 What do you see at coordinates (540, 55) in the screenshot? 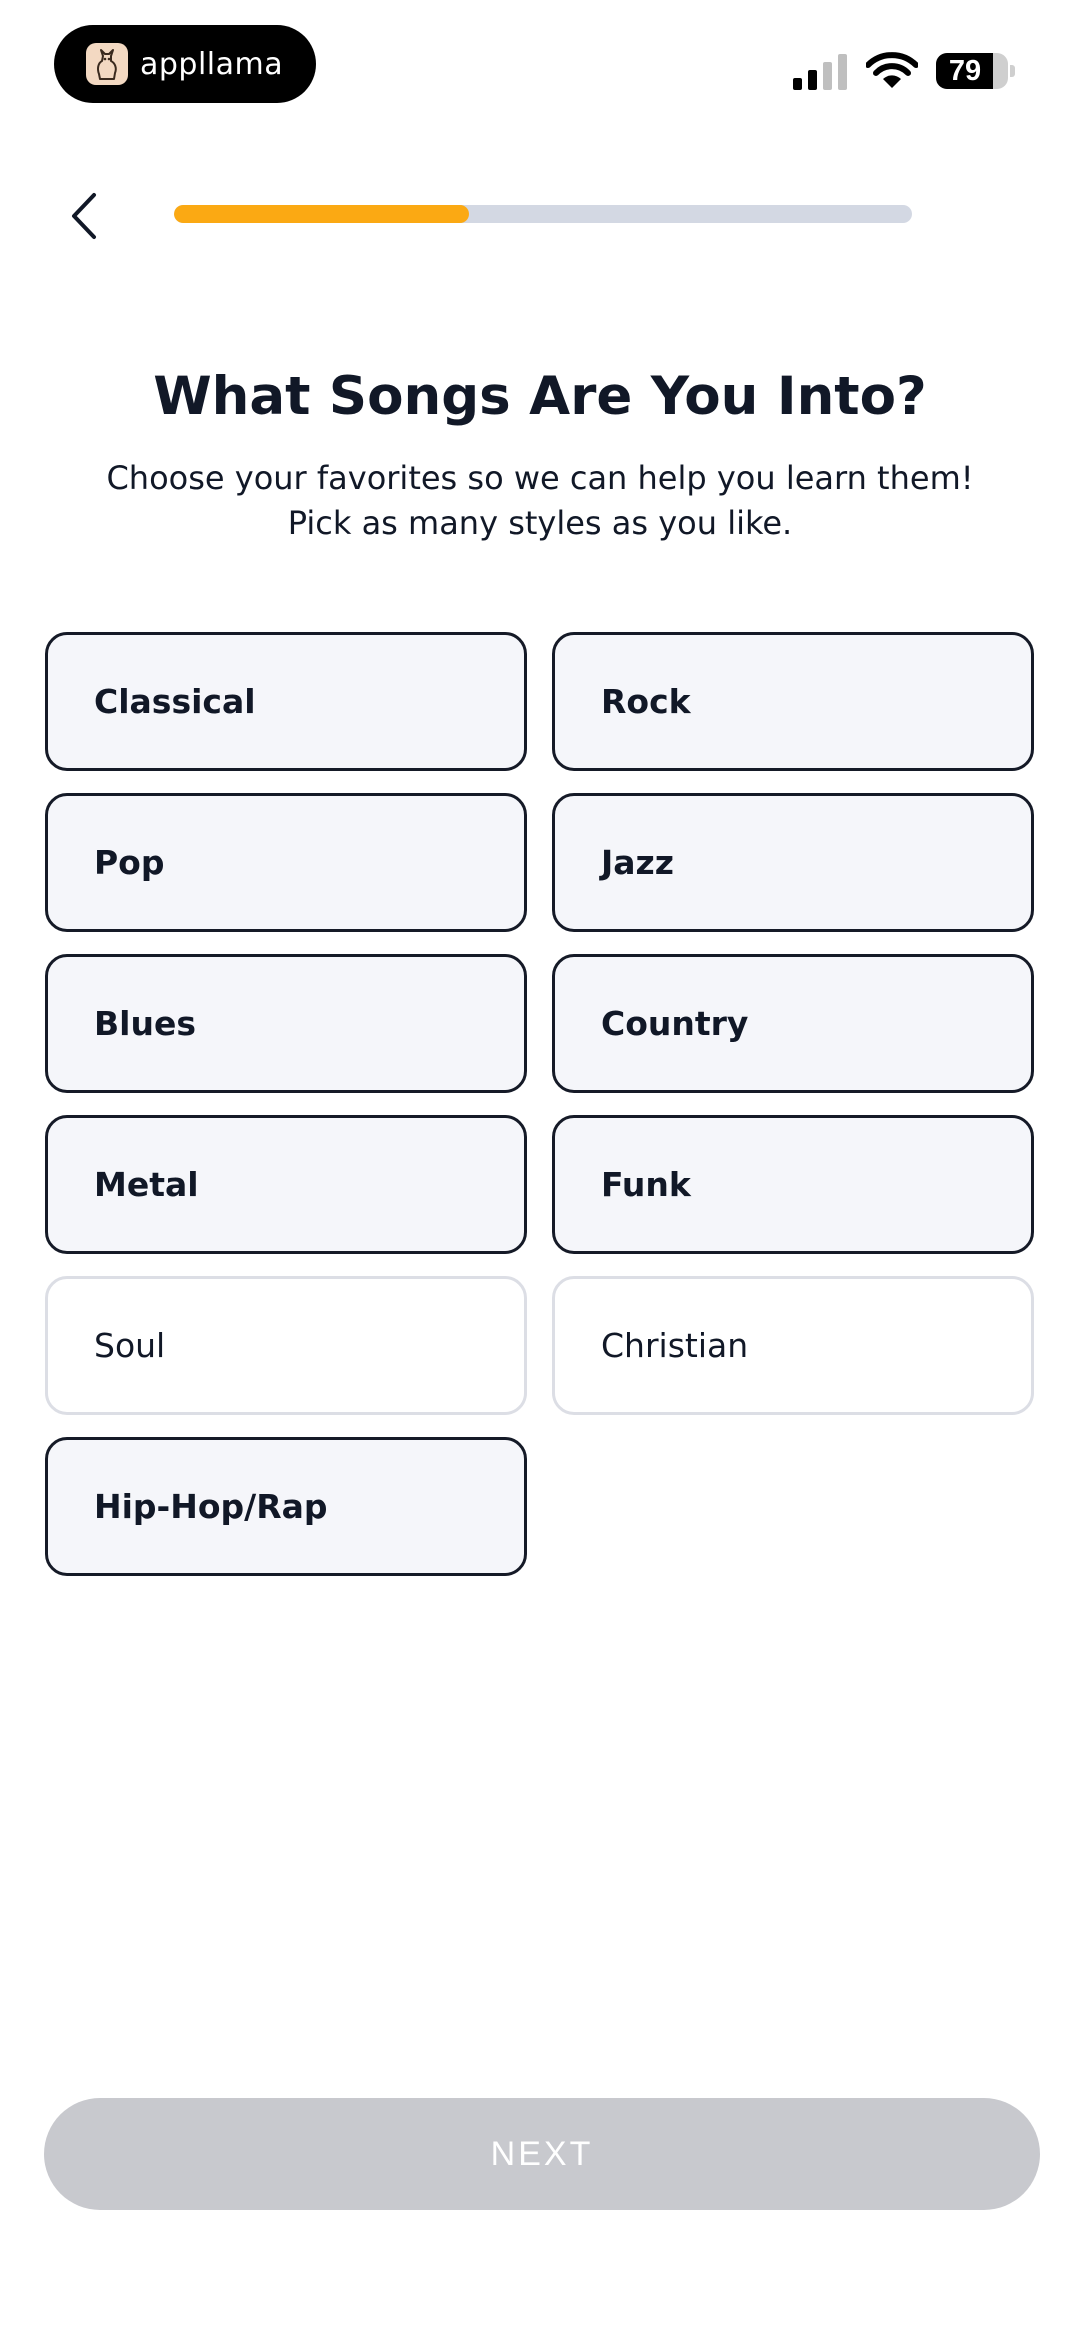
I see `status-bar: appllama 79` at bounding box center [540, 55].